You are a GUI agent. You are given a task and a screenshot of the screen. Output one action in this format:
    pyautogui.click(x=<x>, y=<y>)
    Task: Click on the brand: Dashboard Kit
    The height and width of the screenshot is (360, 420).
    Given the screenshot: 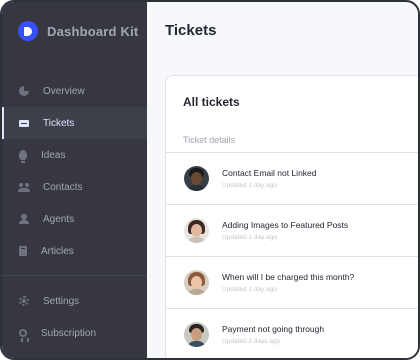 What is the action you would take?
    pyautogui.click(x=78, y=31)
    